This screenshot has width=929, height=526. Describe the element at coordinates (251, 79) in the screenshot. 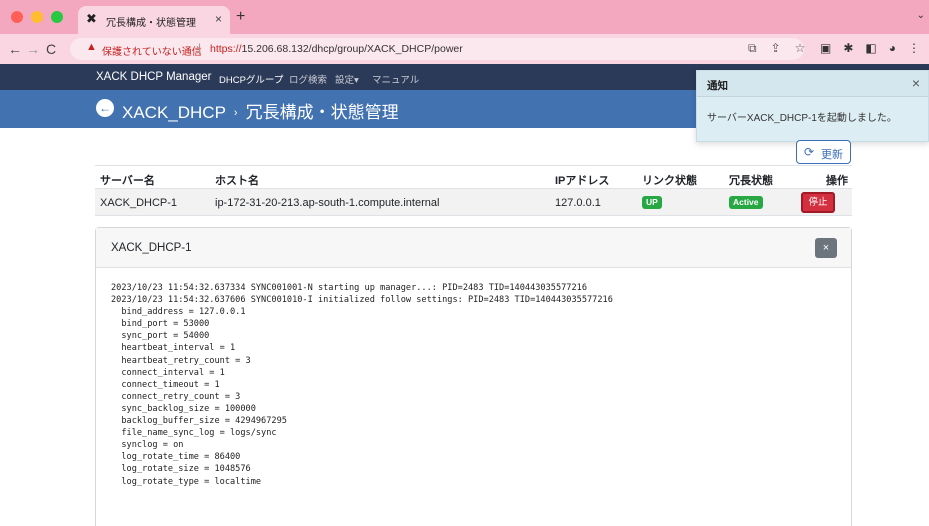

I see `nav-dhcp-groups: DHCPグループ` at that location.